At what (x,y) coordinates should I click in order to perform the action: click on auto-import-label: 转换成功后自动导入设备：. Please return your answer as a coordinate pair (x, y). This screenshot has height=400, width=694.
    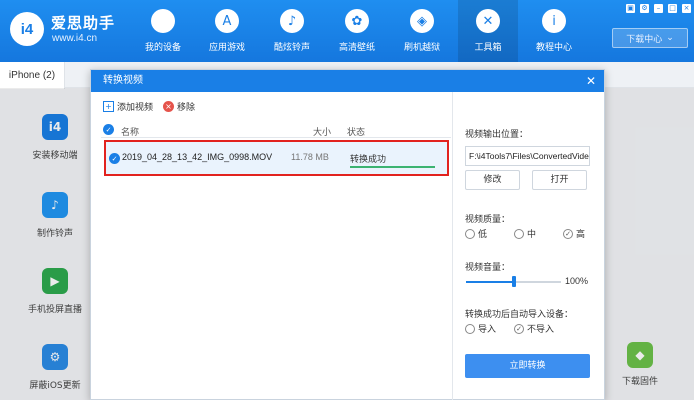
    Looking at the image, I should click on (519, 315).